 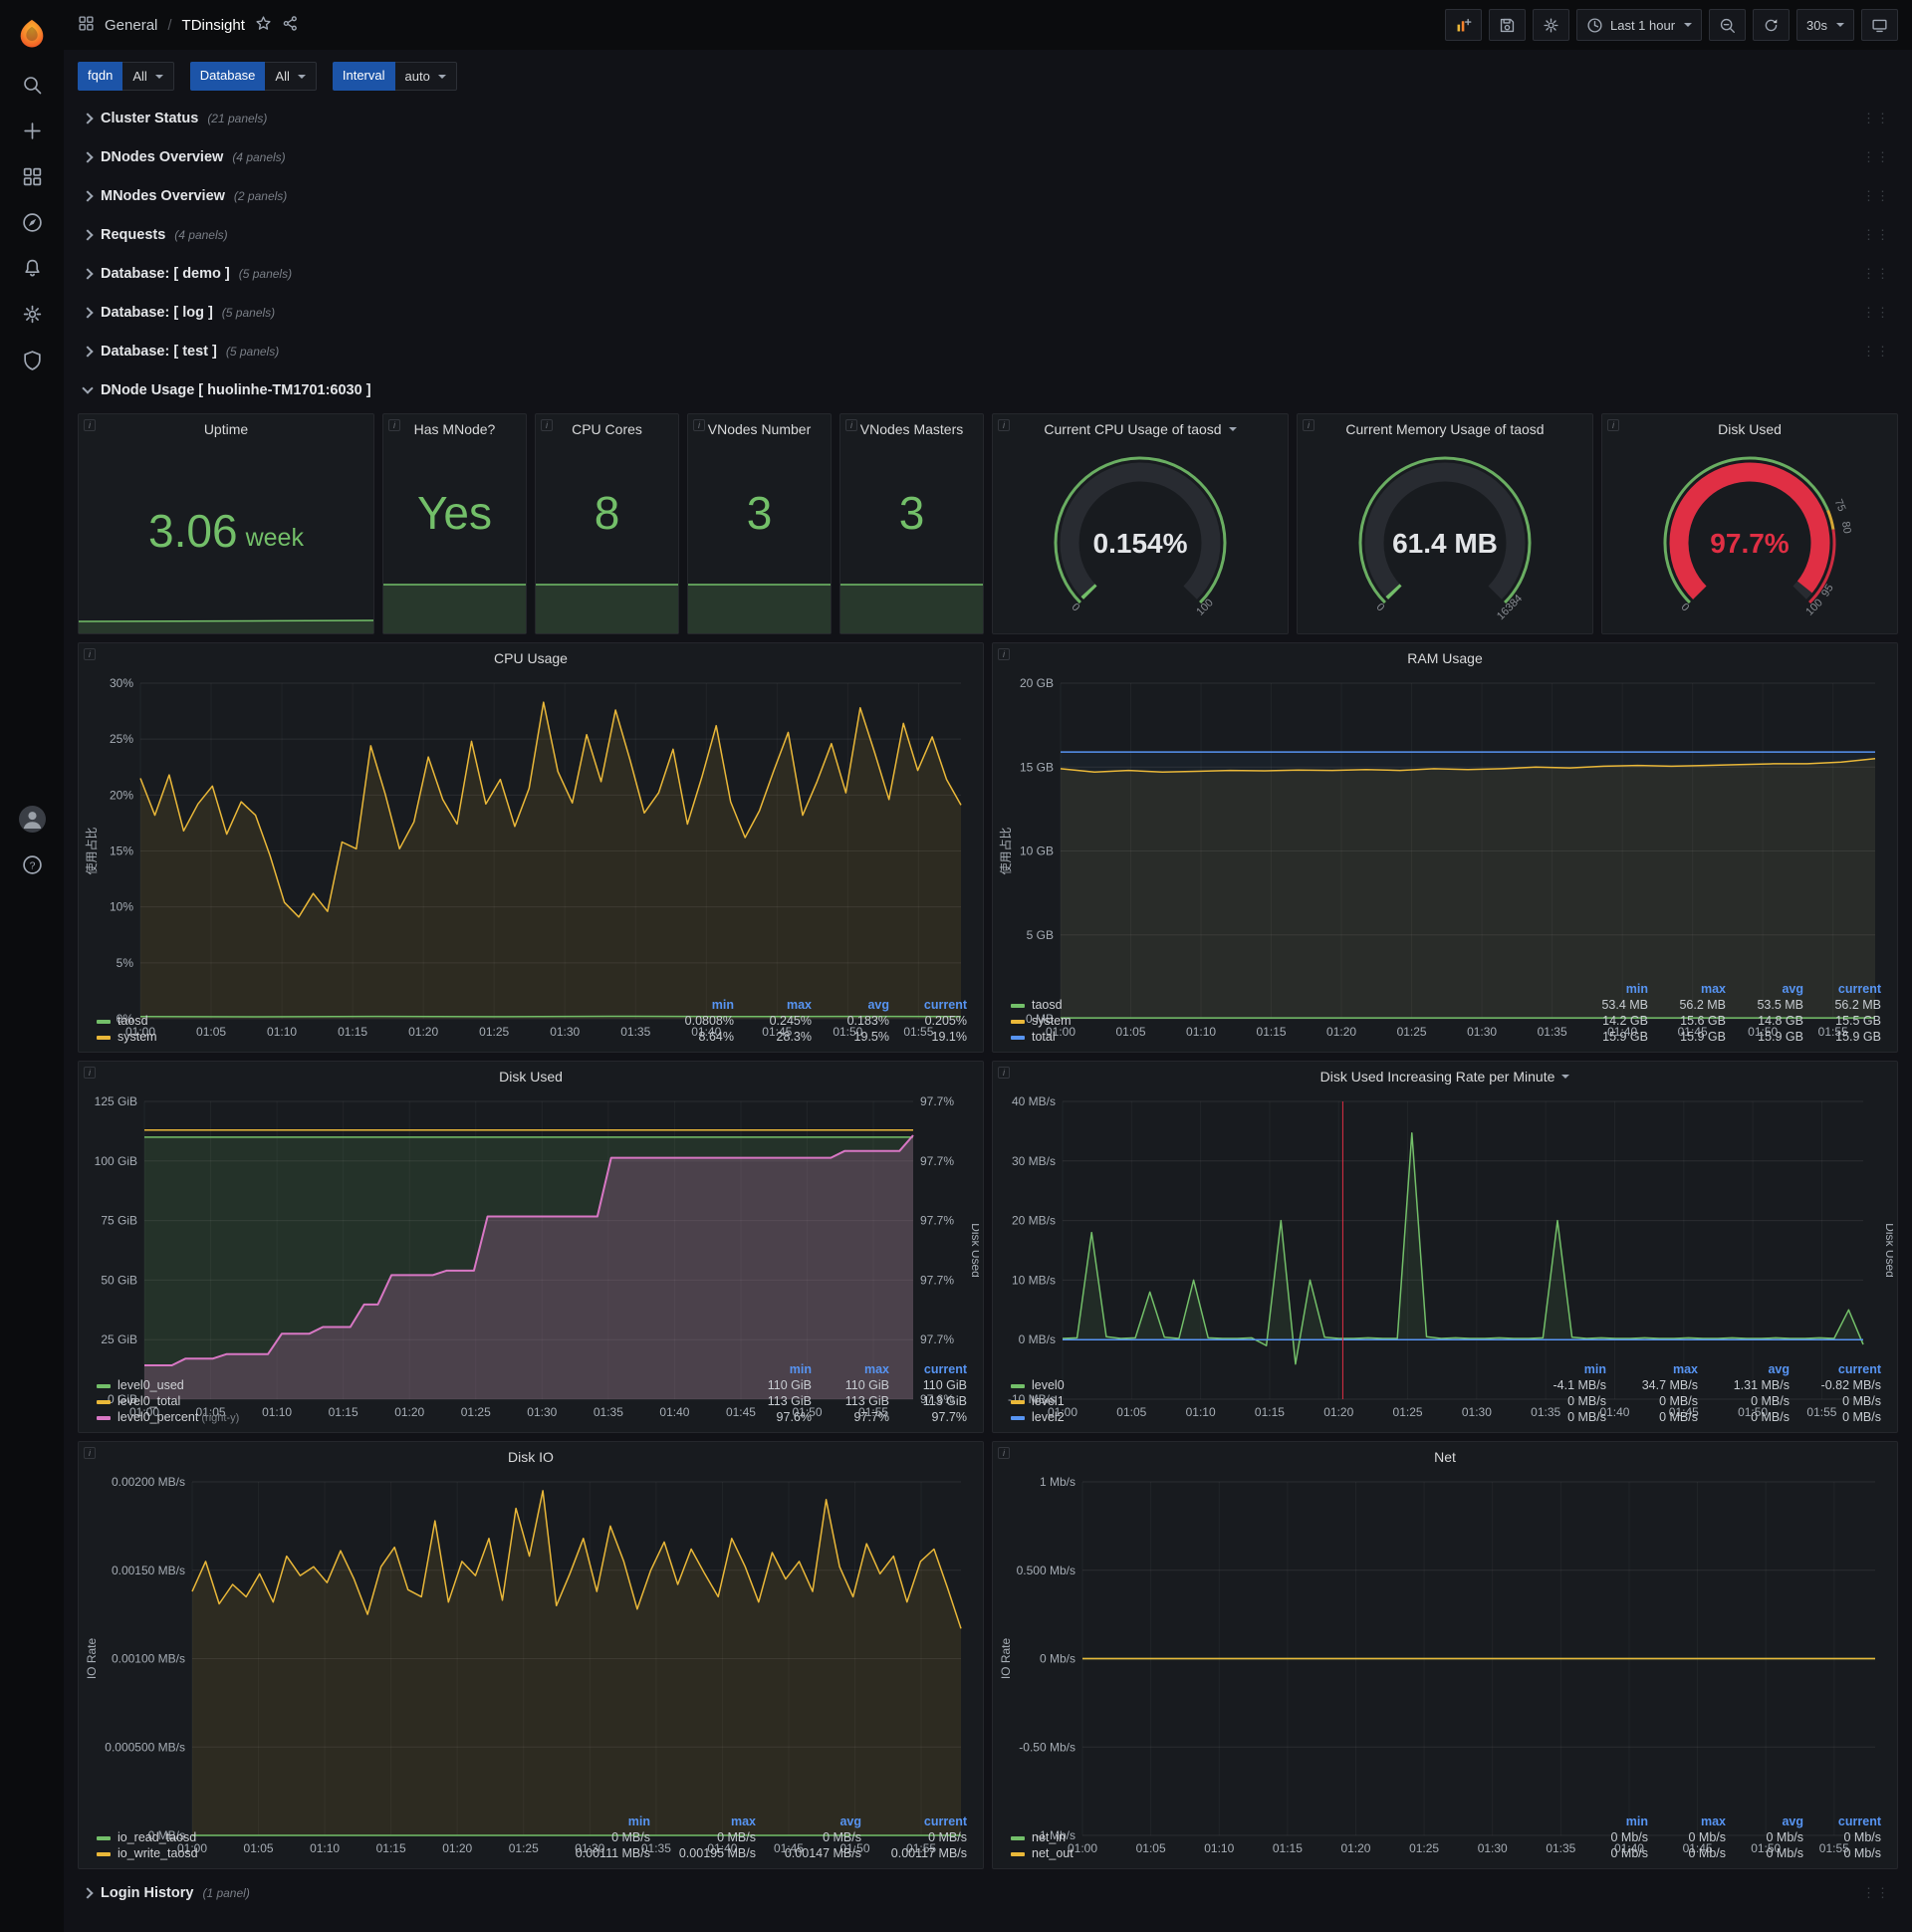 I want to click on breadcrumb-section: General, so click(x=131, y=26).